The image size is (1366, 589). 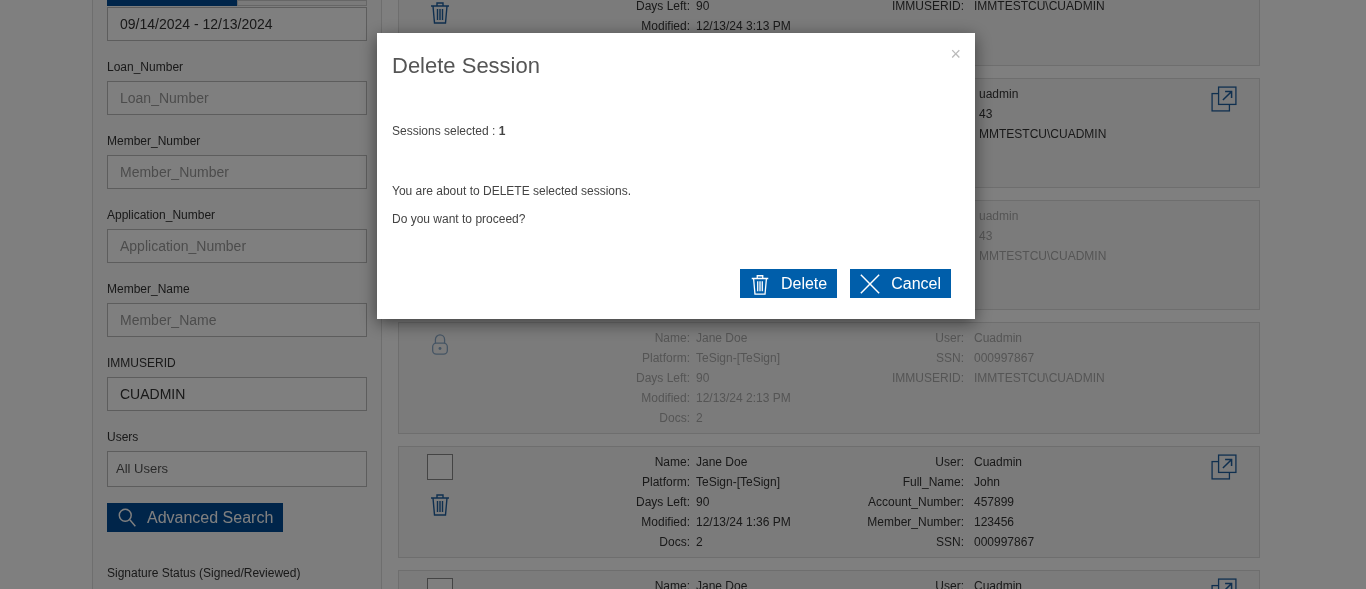 What do you see at coordinates (998, 462) in the screenshot?
I see `field-value: Cuadmin` at bounding box center [998, 462].